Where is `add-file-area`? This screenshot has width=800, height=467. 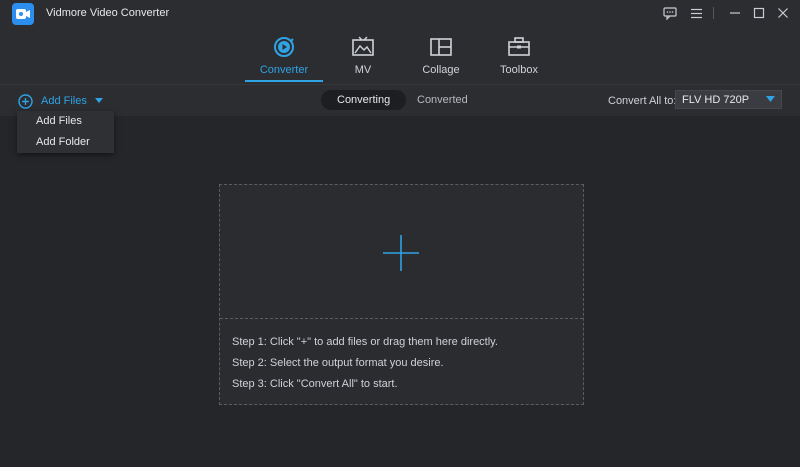
add-file-area is located at coordinates (401, 251).